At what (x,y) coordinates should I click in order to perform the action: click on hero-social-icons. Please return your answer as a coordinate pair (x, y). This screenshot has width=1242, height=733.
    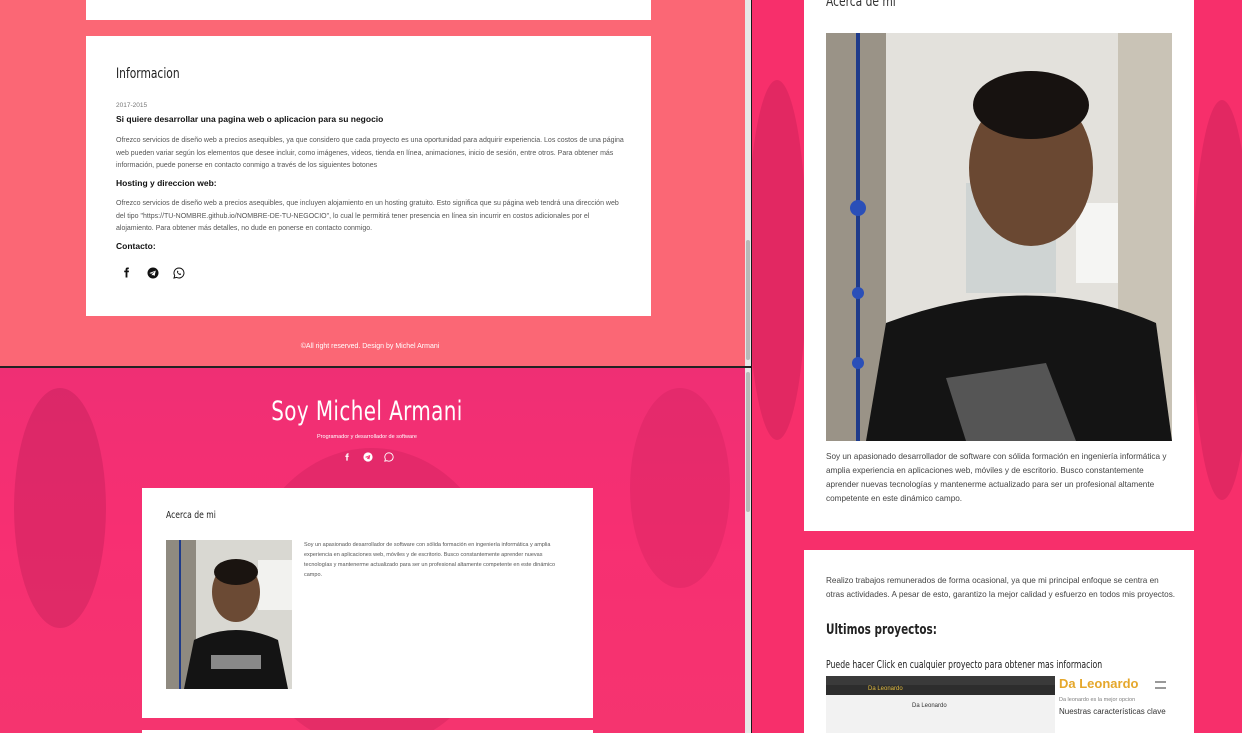
    Looking at the image, I should click on (368, 457).